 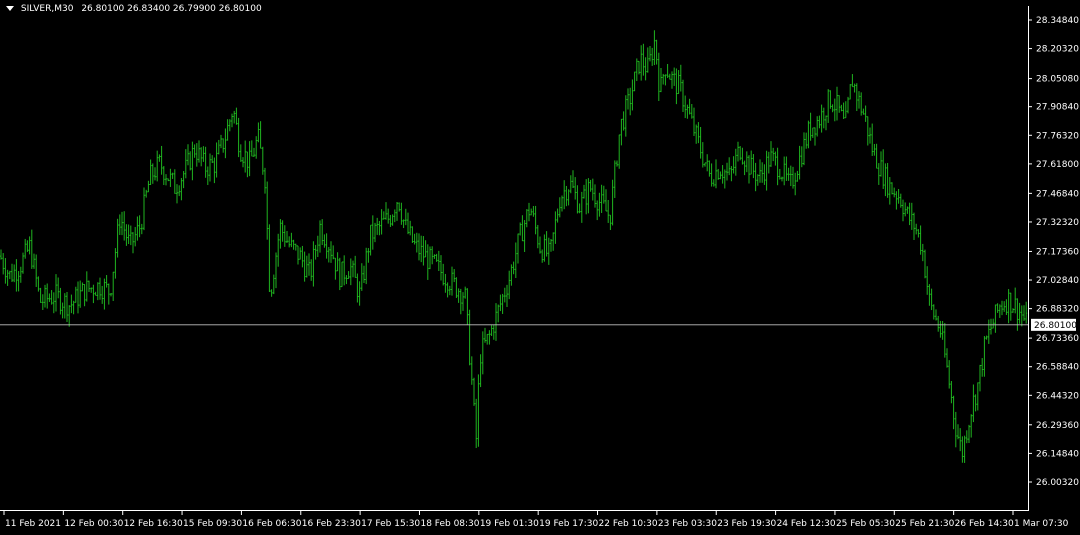 What do you see at coordinates (10, 8) in the screenshot?
I see `collapse-triangle-icon` at bounding box center [10, 8].